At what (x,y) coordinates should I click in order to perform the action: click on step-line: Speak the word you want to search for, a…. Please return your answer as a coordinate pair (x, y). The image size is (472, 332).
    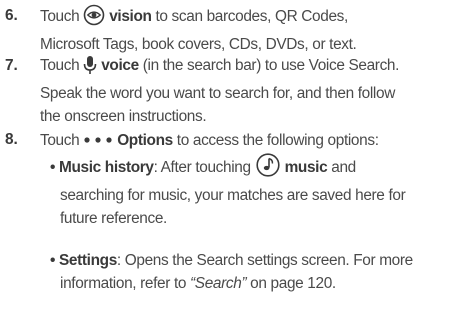
    Looking at the image, I should click on (217, 93).